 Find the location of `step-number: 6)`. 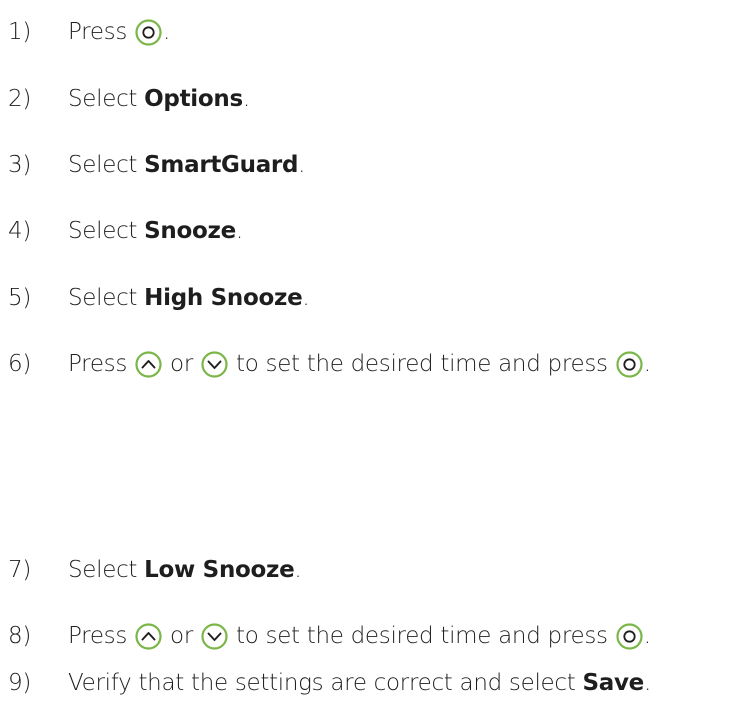

step-number: 6) is located at coordinates (20, 364).